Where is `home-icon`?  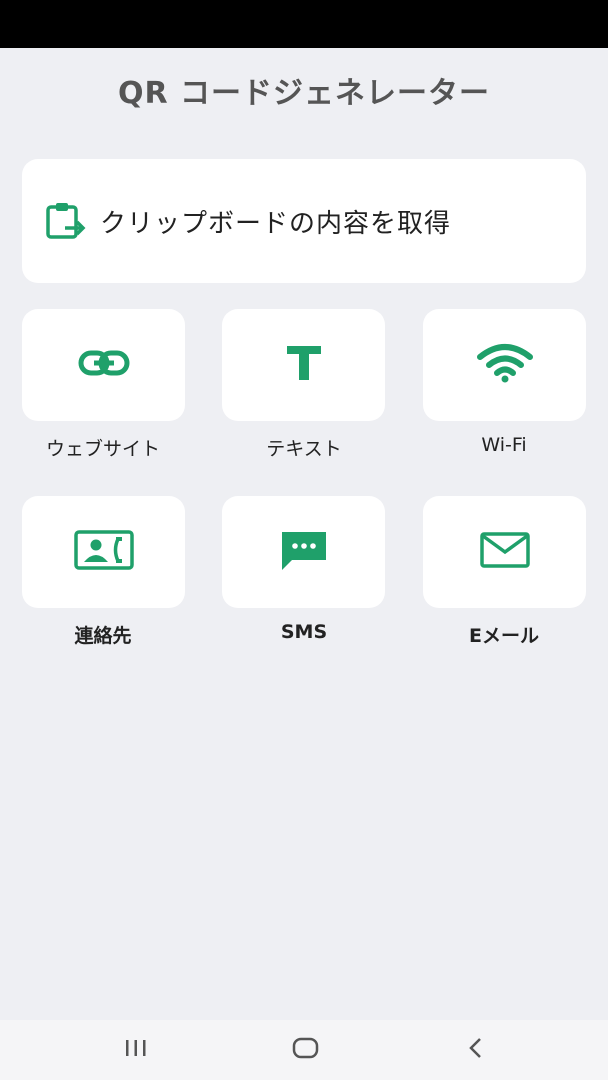
home-icon is located at coordinates (306, 1050).